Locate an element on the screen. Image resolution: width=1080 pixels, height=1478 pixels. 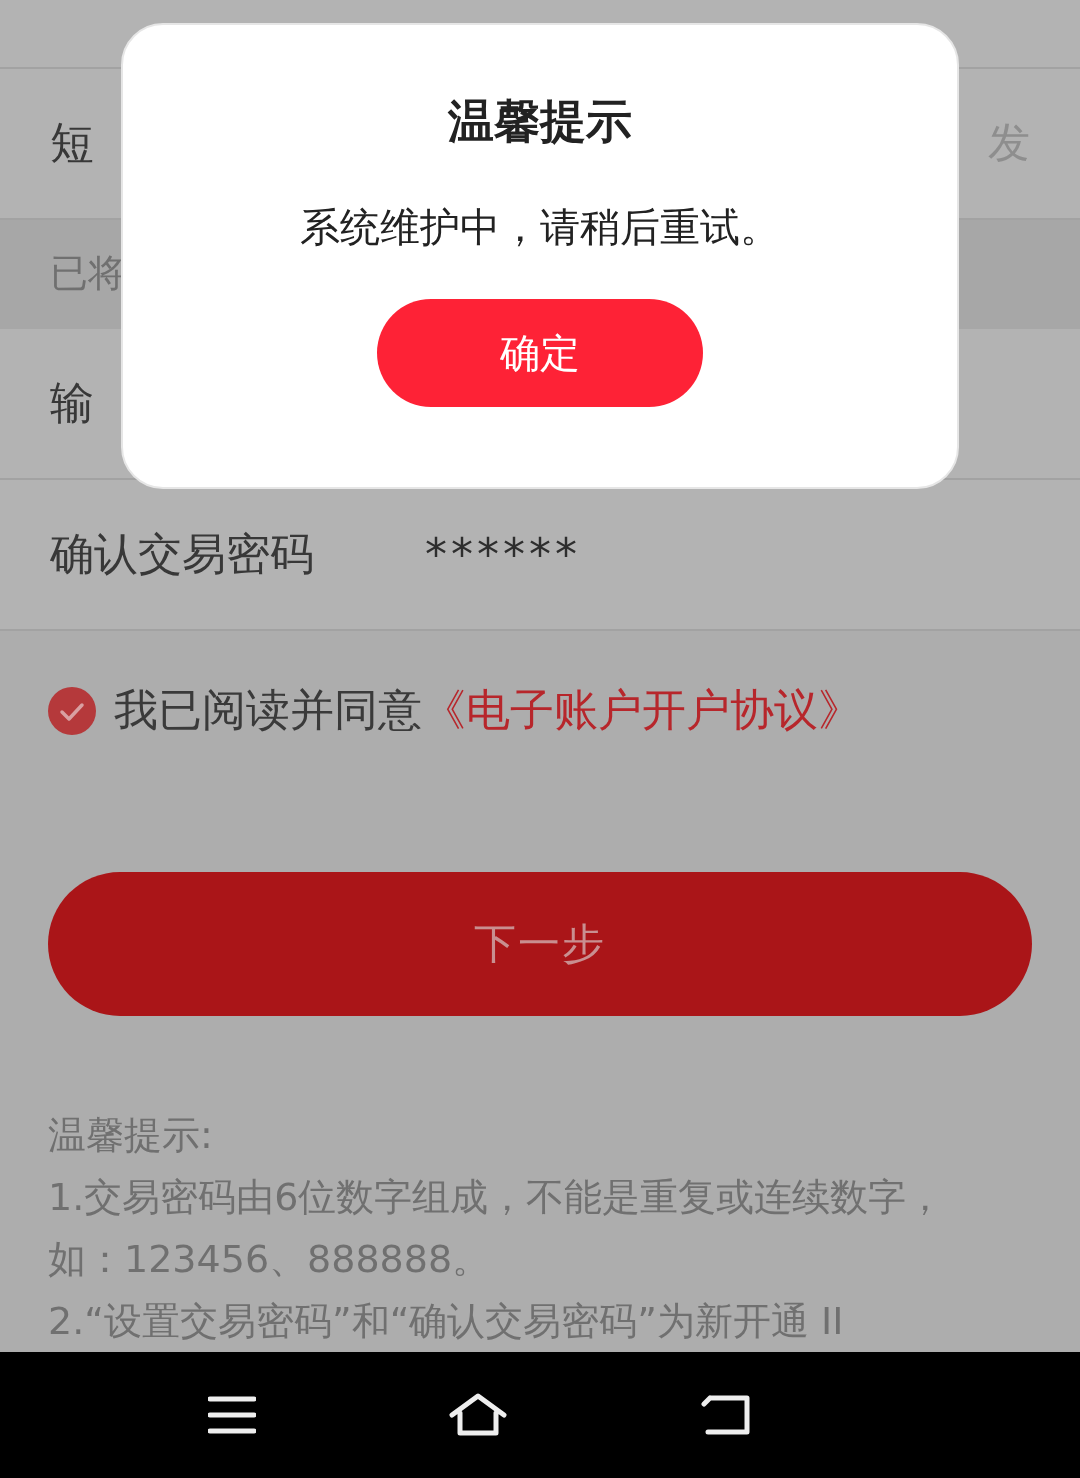
next-button: 下一步 is located at coordinates (540, 944).